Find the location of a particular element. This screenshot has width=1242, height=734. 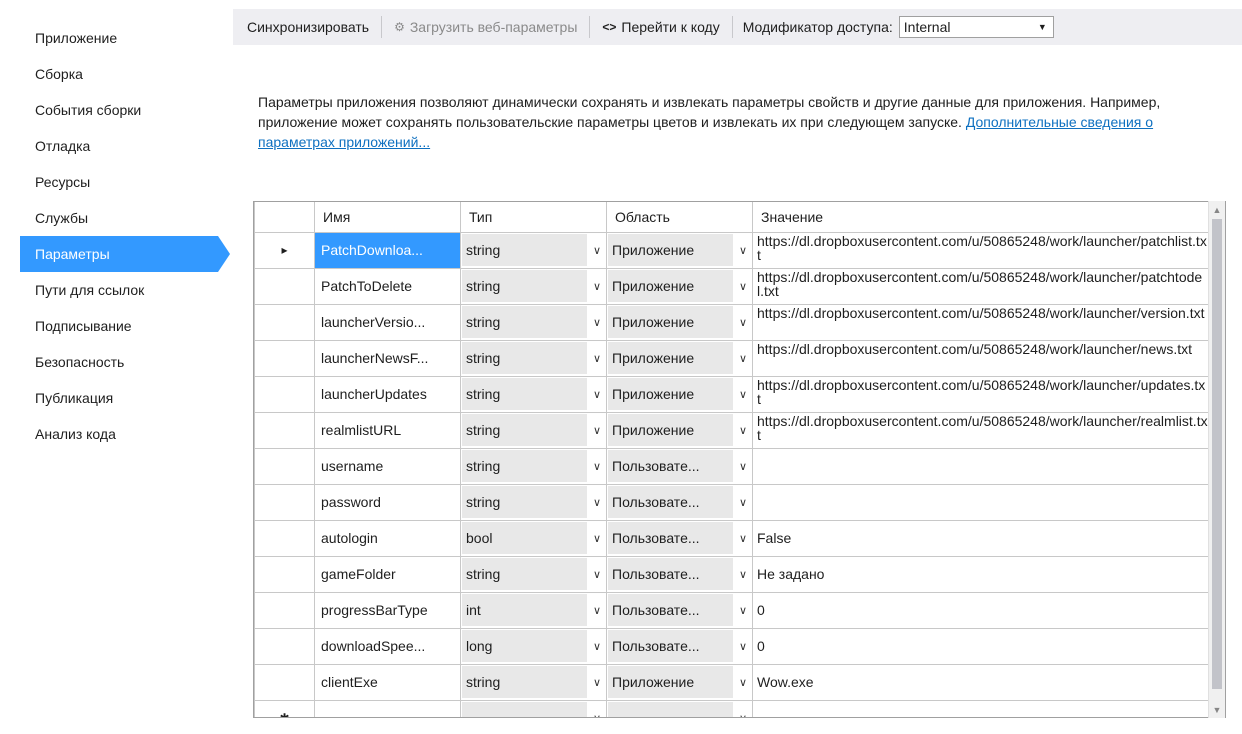

column-header-name: Имя is located at coordinates (387, 217).